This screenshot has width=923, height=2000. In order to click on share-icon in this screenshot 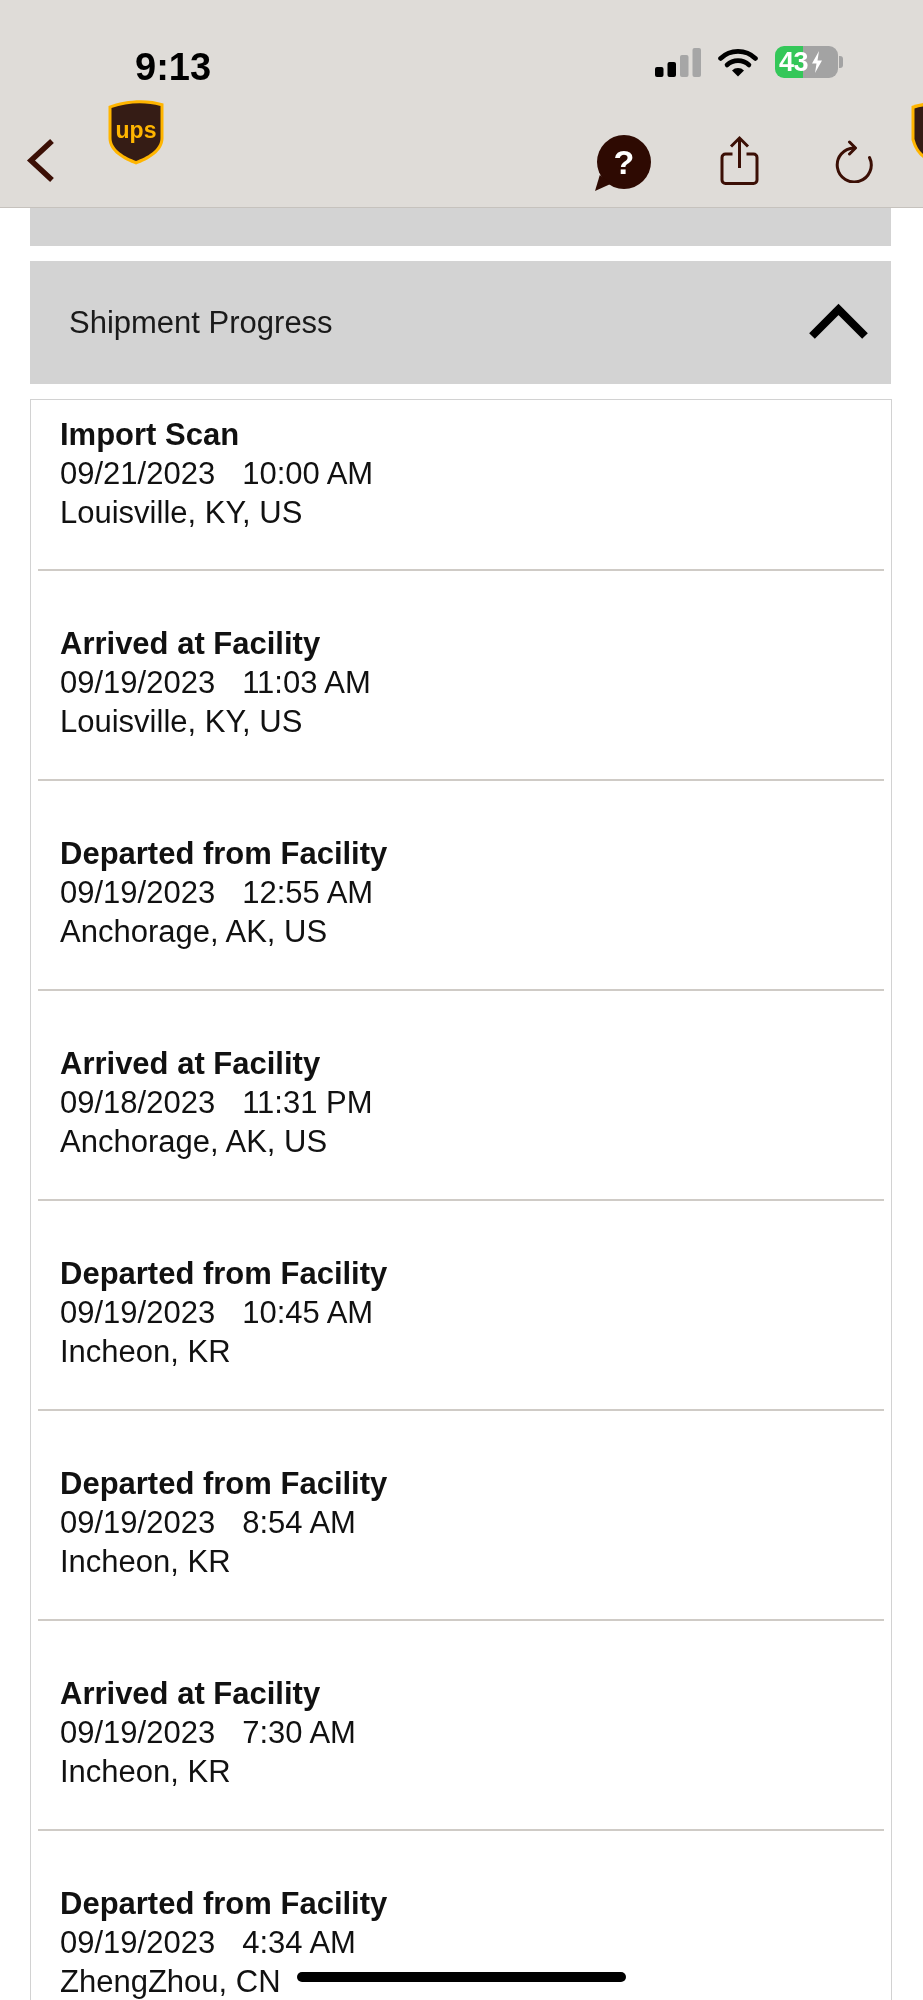, I will do `click(739, 160)`.